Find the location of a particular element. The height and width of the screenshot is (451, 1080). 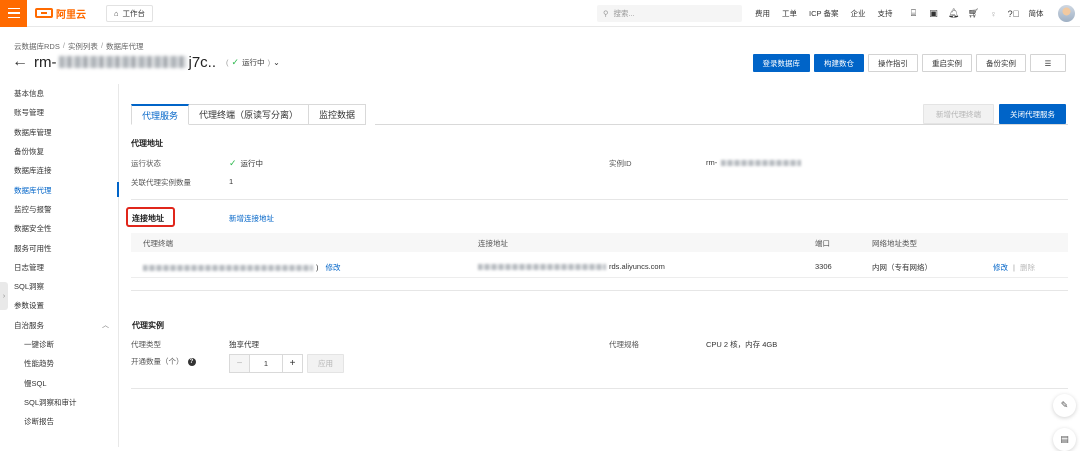

workbench-label: 工作台 is located at coordinates (134, 13).